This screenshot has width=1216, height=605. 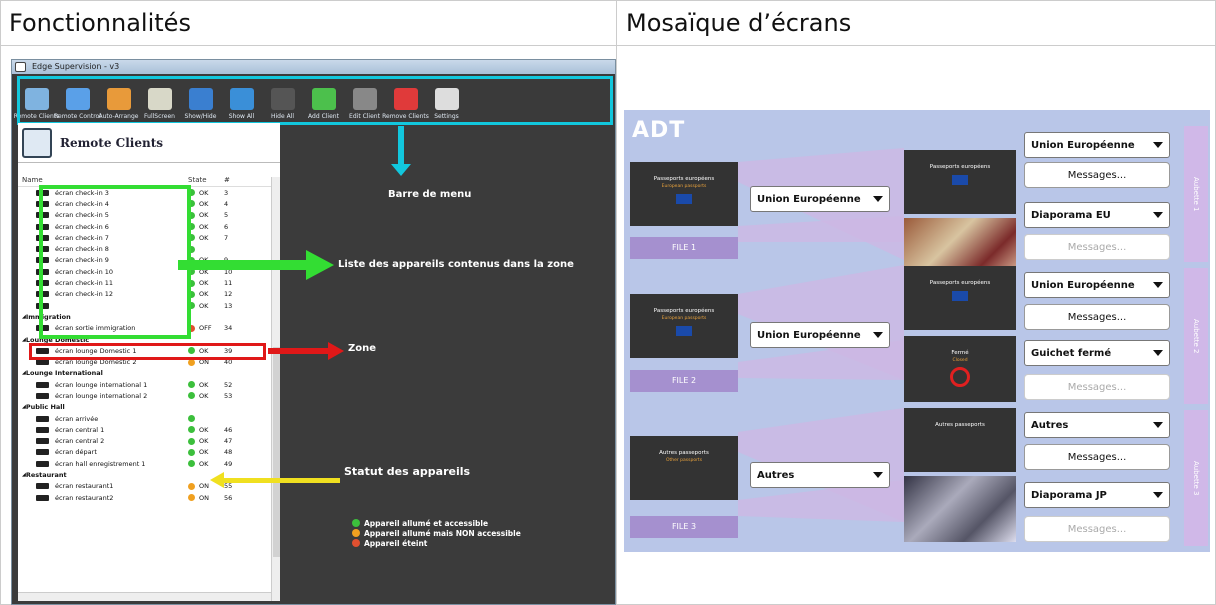 I want to click on file-1-thumbnail: Passeports européens European passports, so click(x=684, y=194).